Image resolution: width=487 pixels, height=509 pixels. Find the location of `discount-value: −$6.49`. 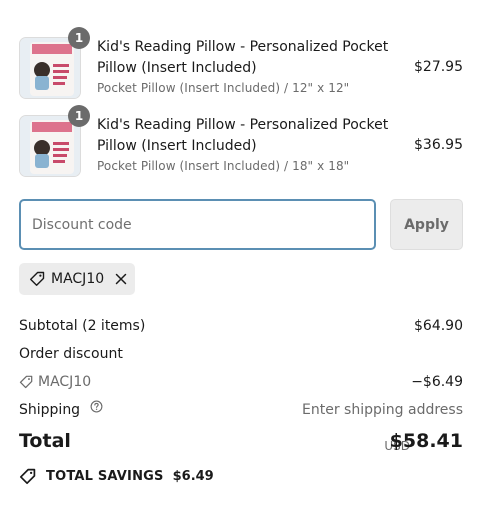

discount-value: −$6.49 is located at coordinates (437, 382).